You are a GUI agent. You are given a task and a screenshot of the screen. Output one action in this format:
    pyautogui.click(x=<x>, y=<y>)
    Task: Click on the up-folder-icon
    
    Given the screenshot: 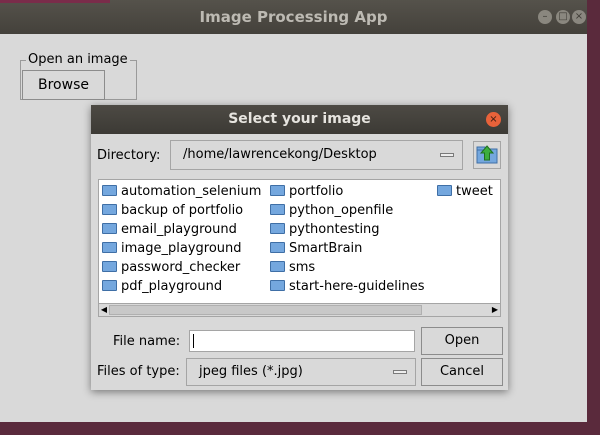 What is the action you would take?
    pyautogui.click(x=487, y=154)
    